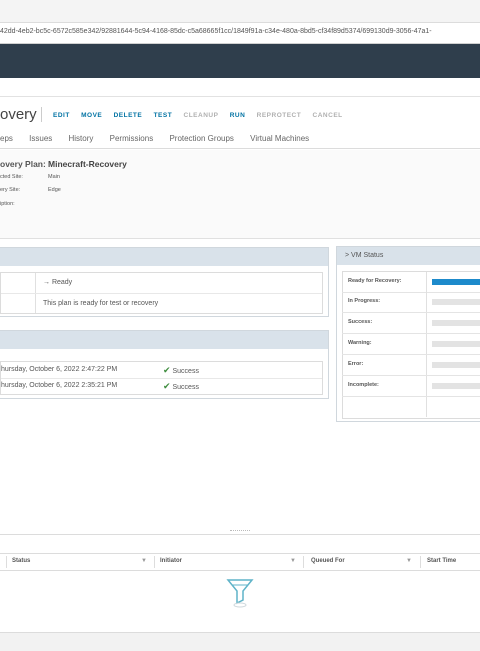  What do you see at coordinates (6, 138) in the screenshot?
I see `tab-recovery-steps: eps` at bounding box center [6, 138].